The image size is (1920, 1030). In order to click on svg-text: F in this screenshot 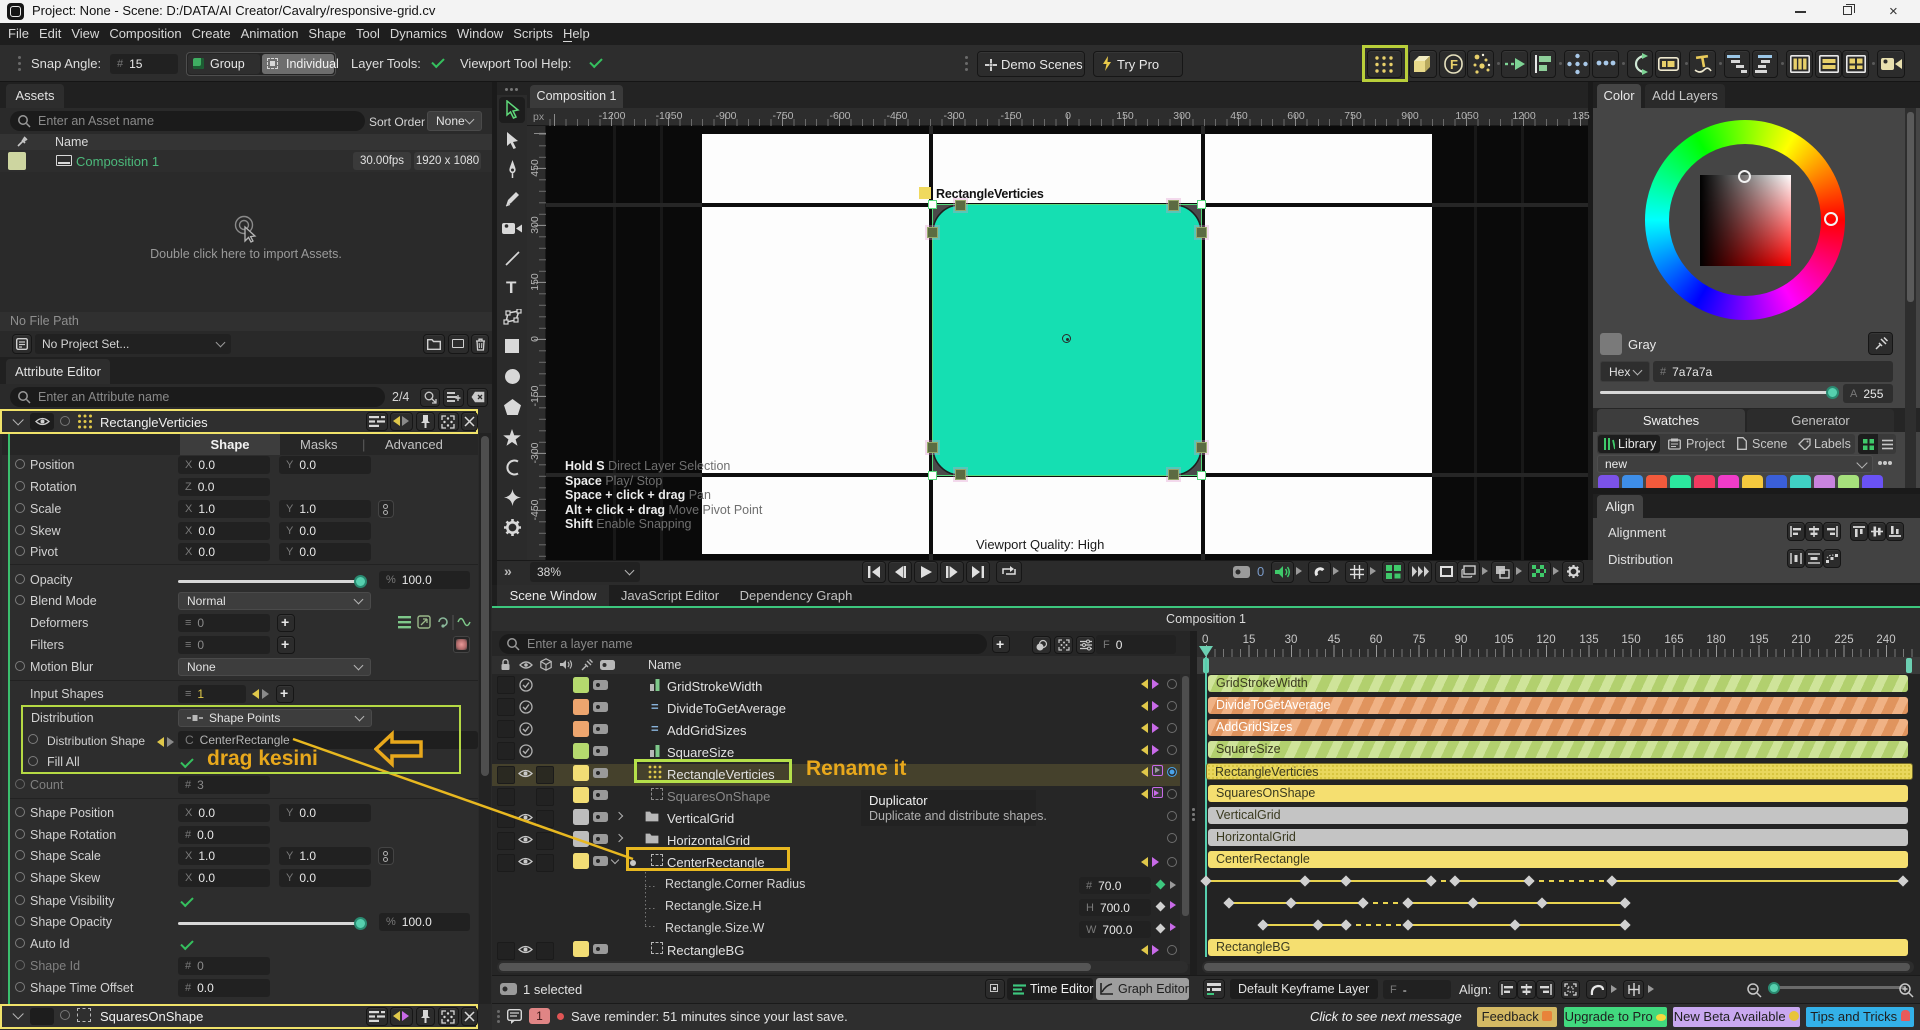, I will do `click(1454, 64)`.